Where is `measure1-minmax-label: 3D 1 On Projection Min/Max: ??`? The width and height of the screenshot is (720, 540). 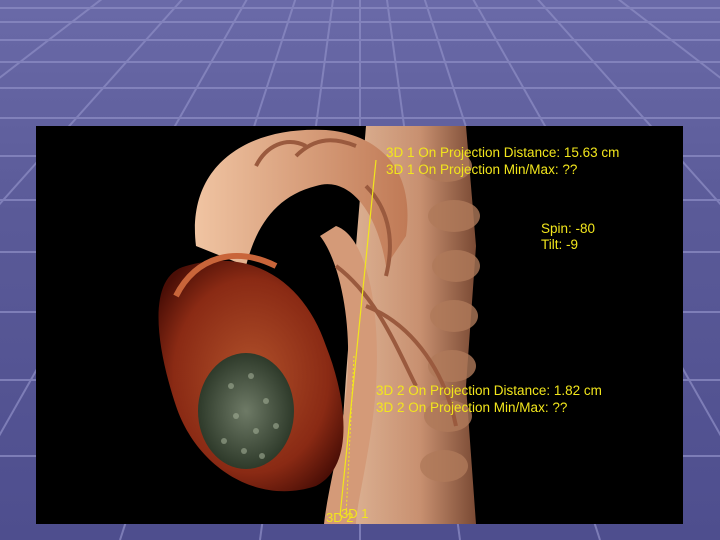
measure1-minmax-label: 3D 1 On Projection Min/Max: ?? is located at coordinates (482, 169).